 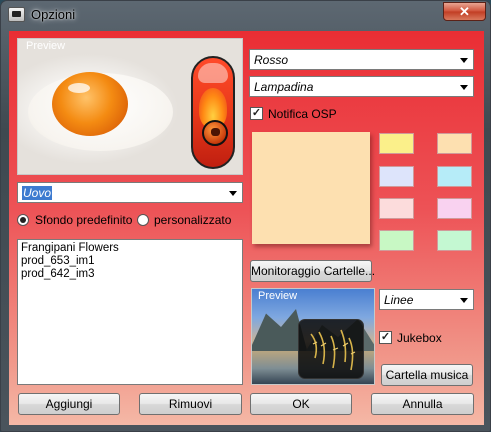 I want to click on color-swatch-lavender, so click(x=396, y=176).